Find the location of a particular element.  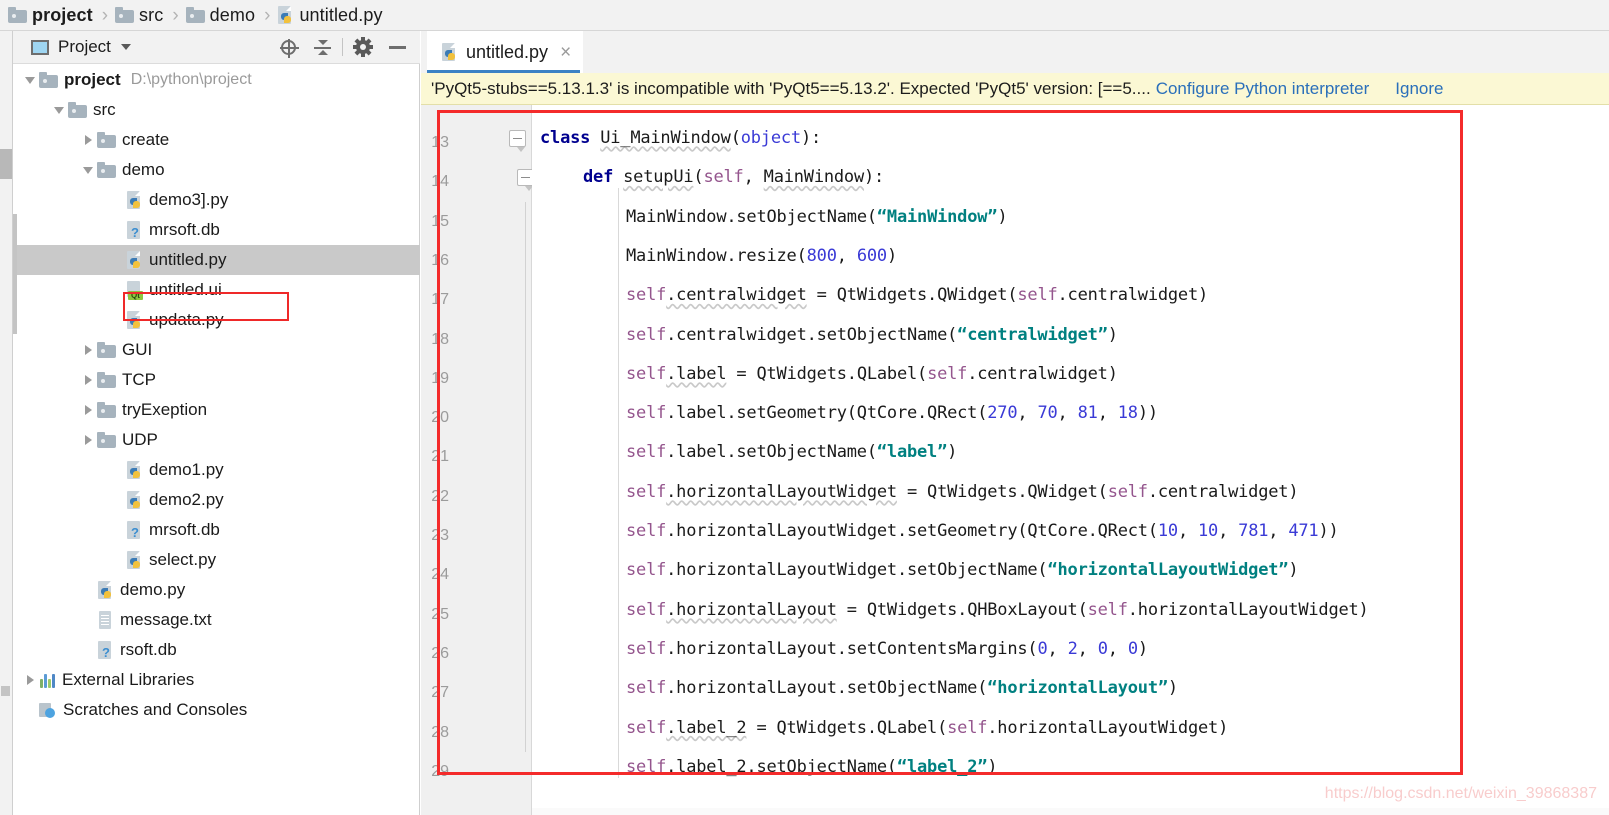

code-token: .centralwidget is located at coordinates (736, 295).